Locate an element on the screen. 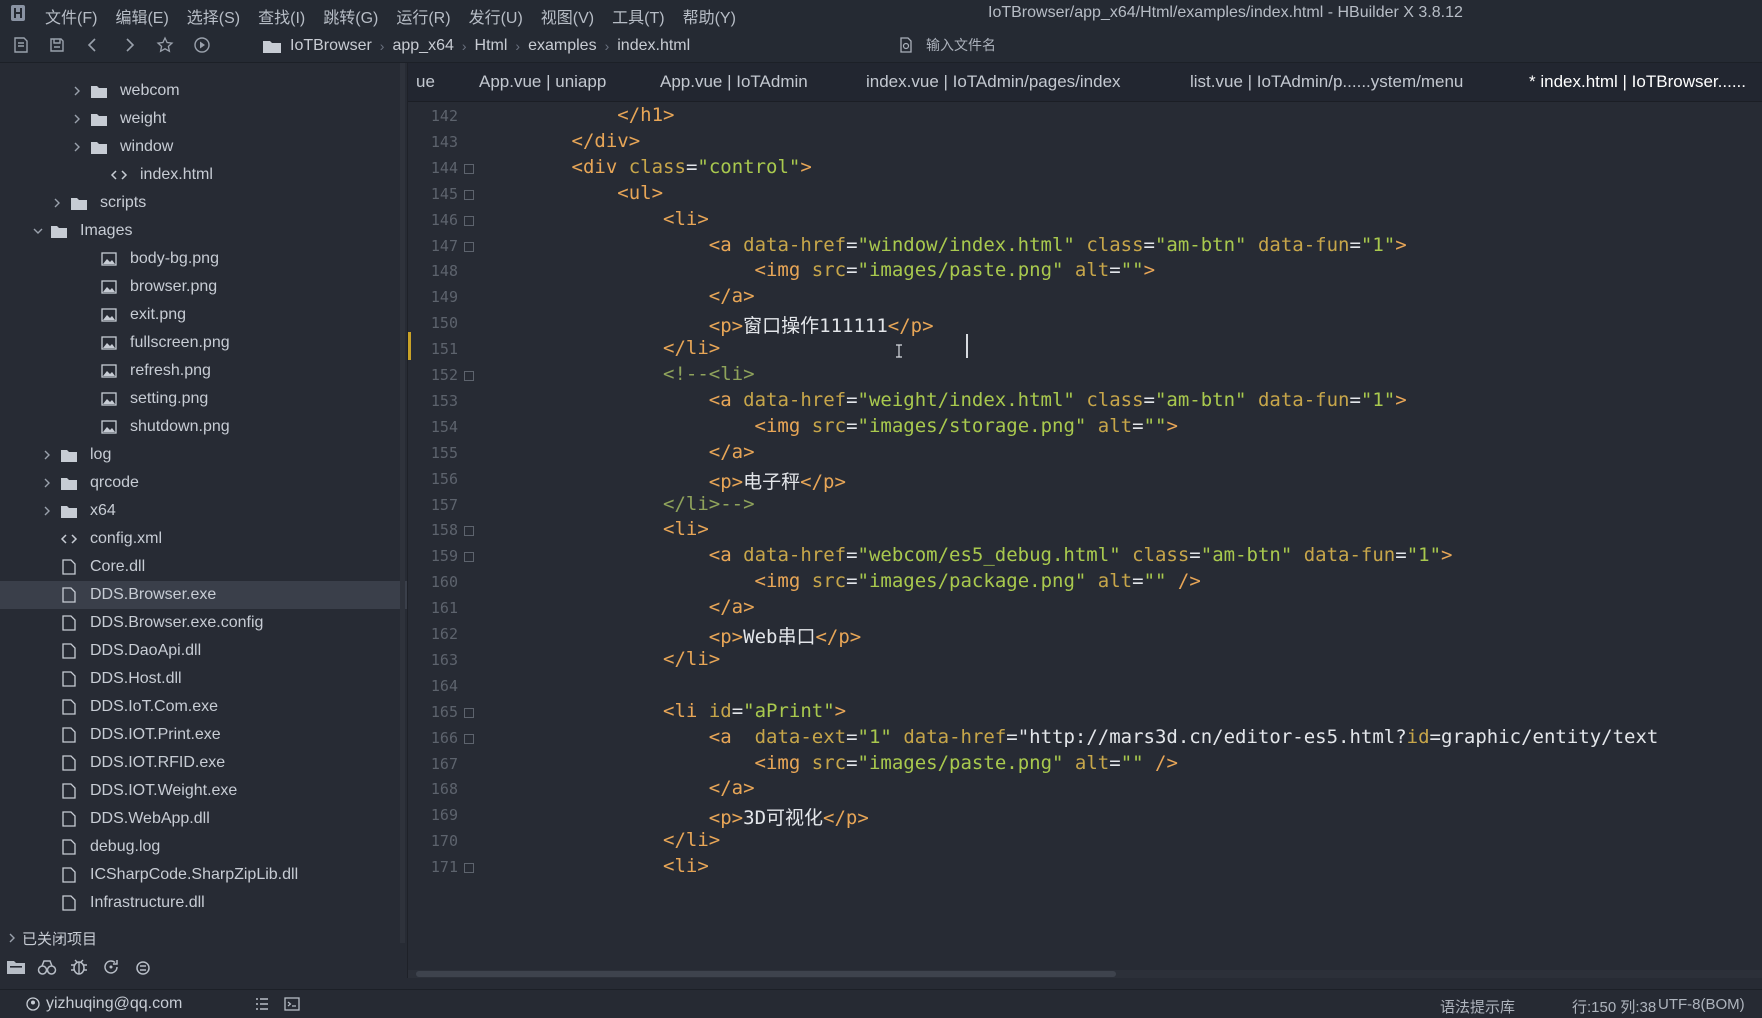 The height and width of the screenshot is (1018, 1762). breadcrumb-item: Html is located at coordinates (491, 46).